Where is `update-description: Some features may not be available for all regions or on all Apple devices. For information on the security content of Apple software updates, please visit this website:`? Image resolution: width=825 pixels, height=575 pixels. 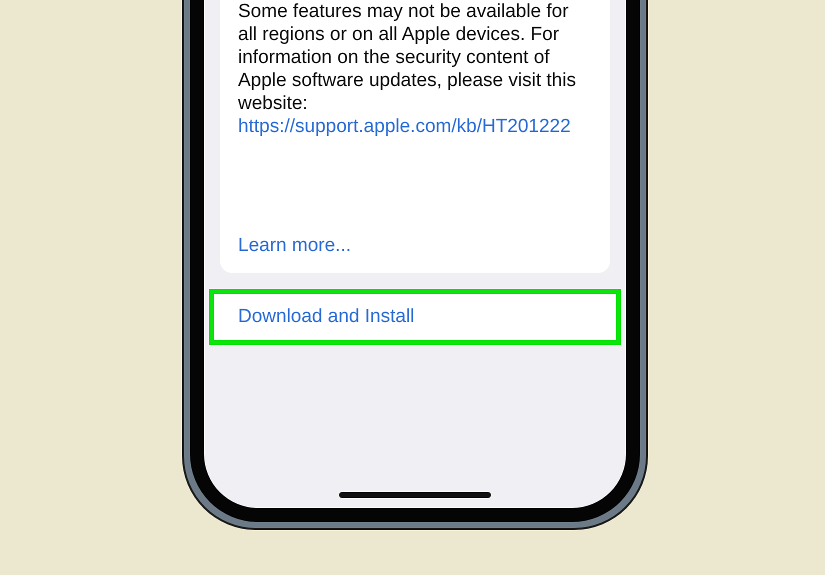
update-description: Some features may not be available for all regions or on all Apple devices. For information on the security content of Apple software updates, please visit this website: is located at coordinates (407, 57).